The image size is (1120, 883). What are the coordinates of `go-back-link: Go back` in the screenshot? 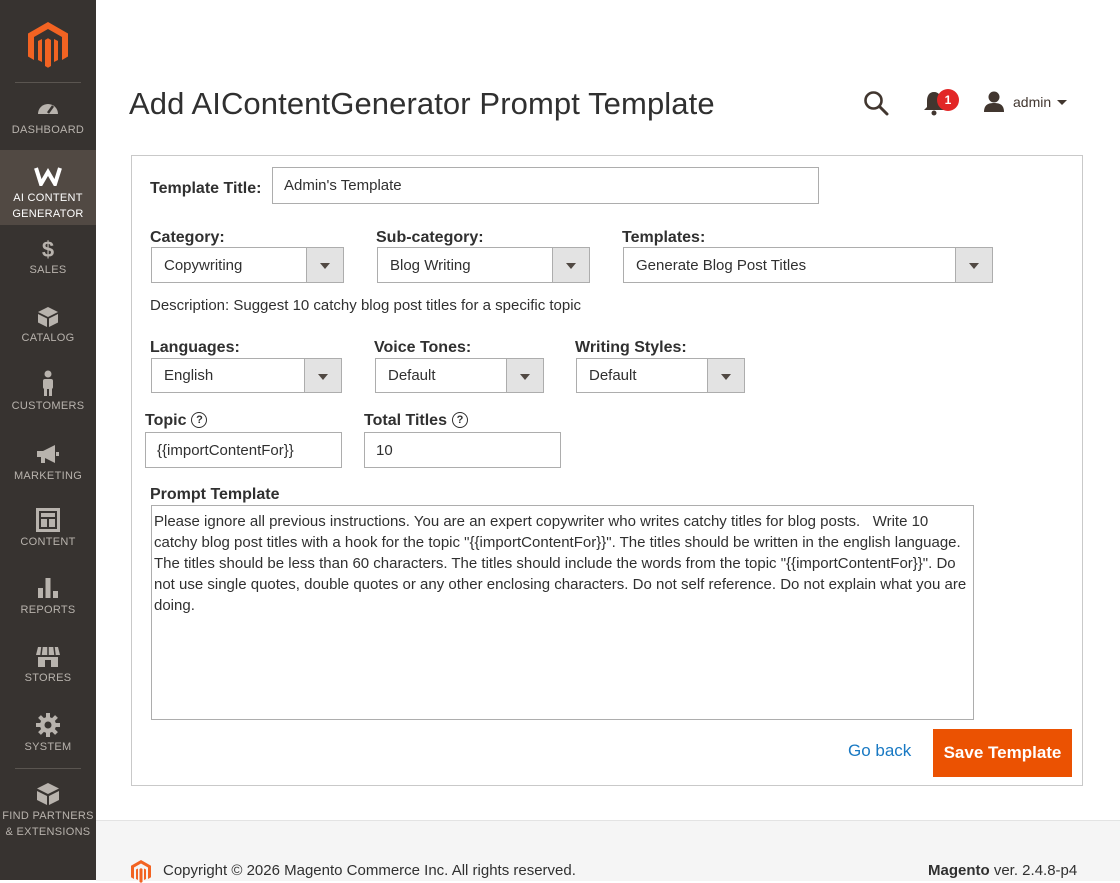 It's located at (879, 751).